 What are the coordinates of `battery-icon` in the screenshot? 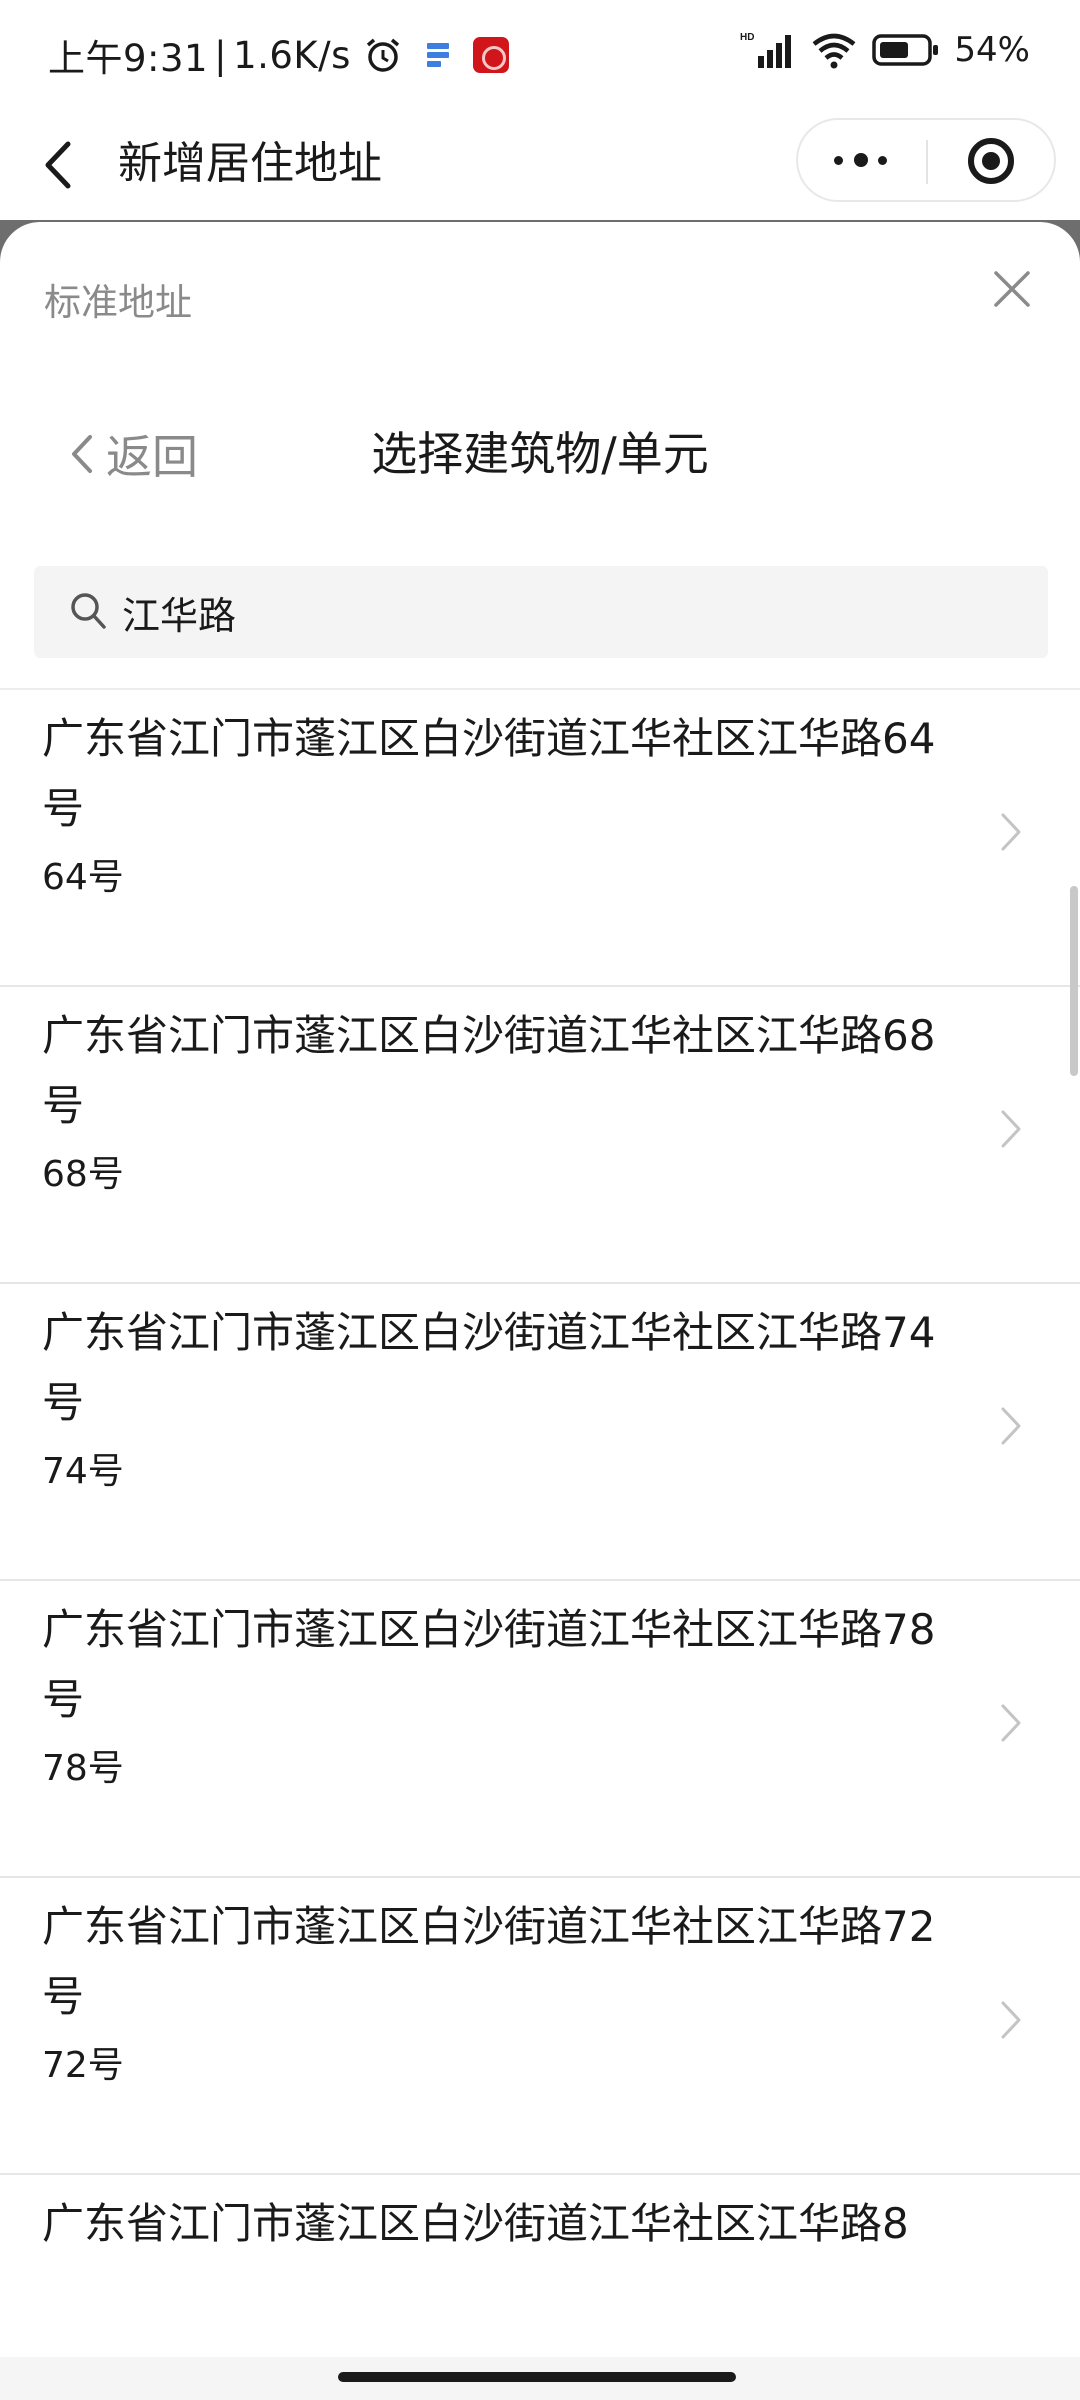 It's located at (905, 50).